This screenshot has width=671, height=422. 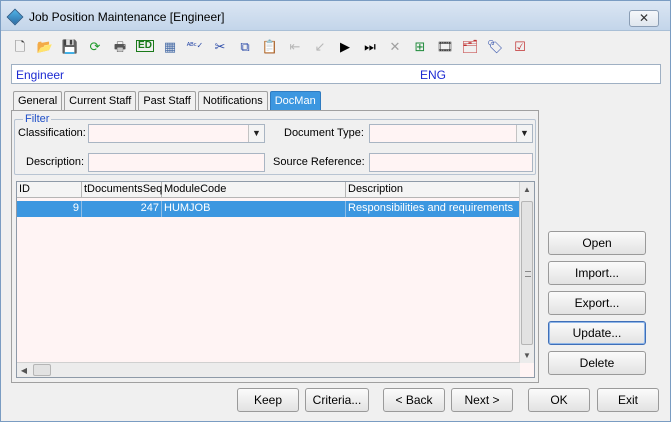 What do you see at coordinates (24, 370) in the screenshot?
I see `scroll-left-icon: ◀` at bounding box center [24, 370].